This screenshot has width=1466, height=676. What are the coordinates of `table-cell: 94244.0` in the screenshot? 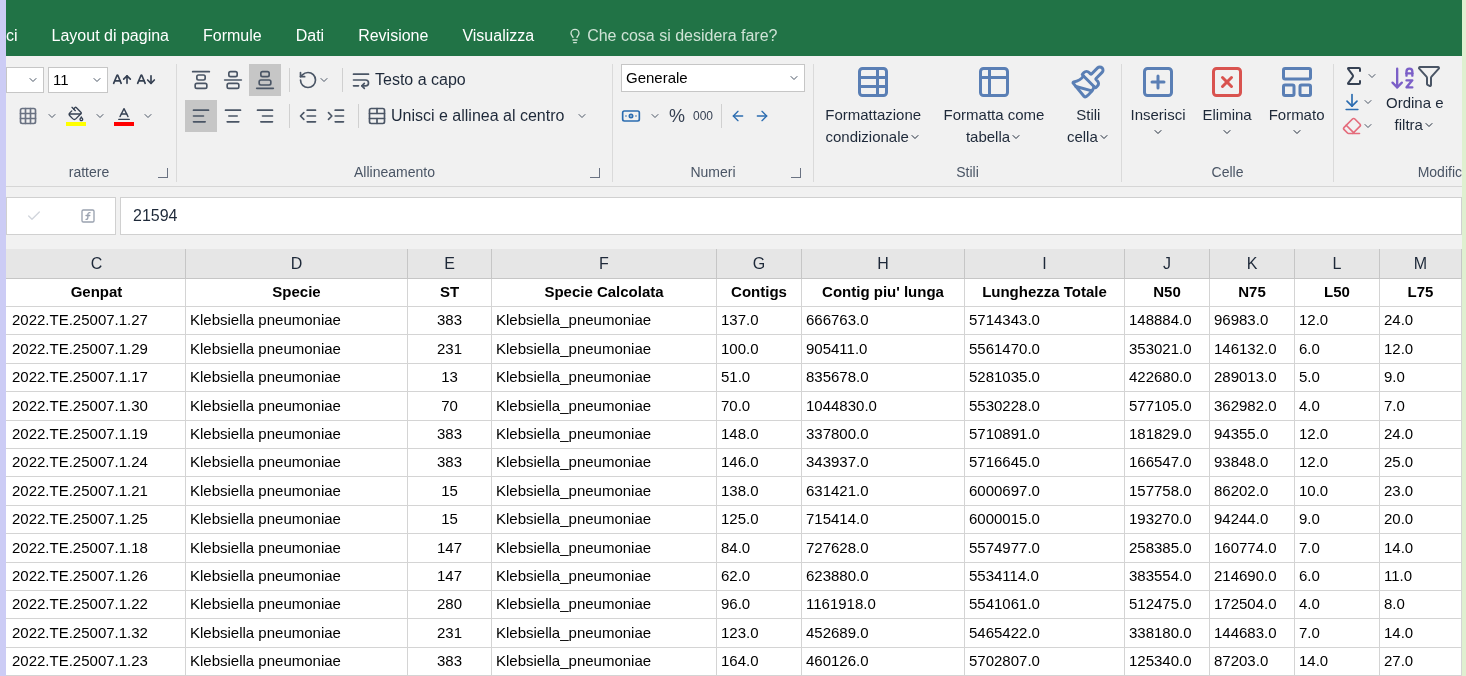 It's located at (1252, 519).